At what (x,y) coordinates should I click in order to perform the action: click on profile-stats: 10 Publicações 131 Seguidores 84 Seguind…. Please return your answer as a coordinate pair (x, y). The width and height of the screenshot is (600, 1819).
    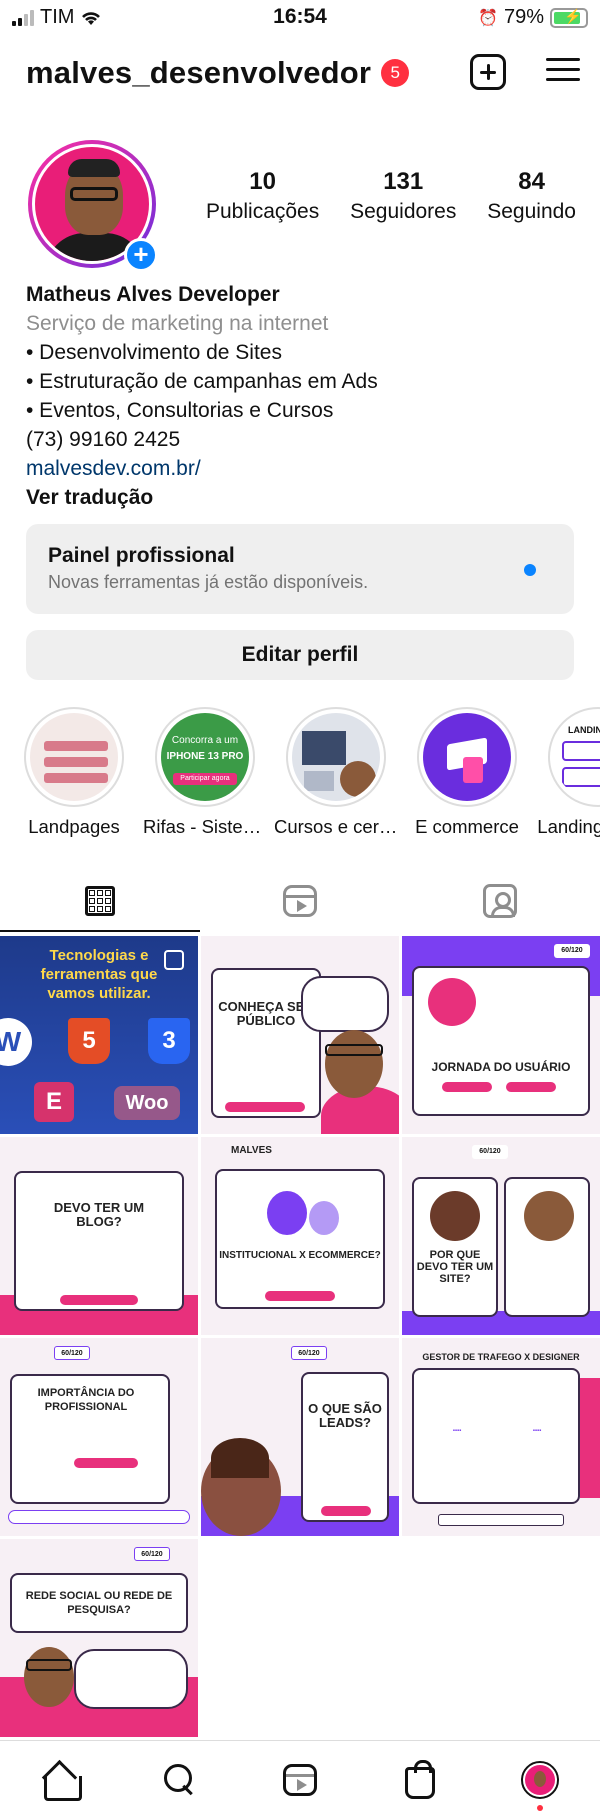
    Looking at the image, I should click on (391, 196).